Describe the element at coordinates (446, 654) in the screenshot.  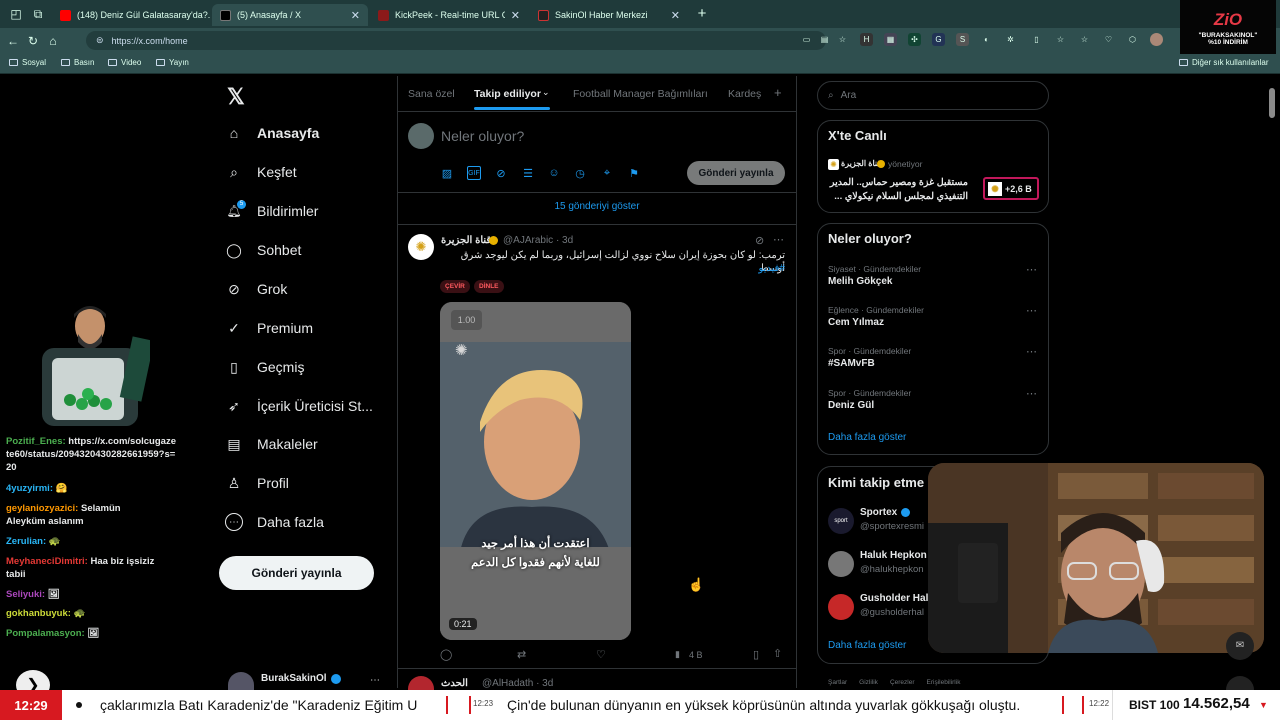
I see `reply-icon: ◯` at that location.